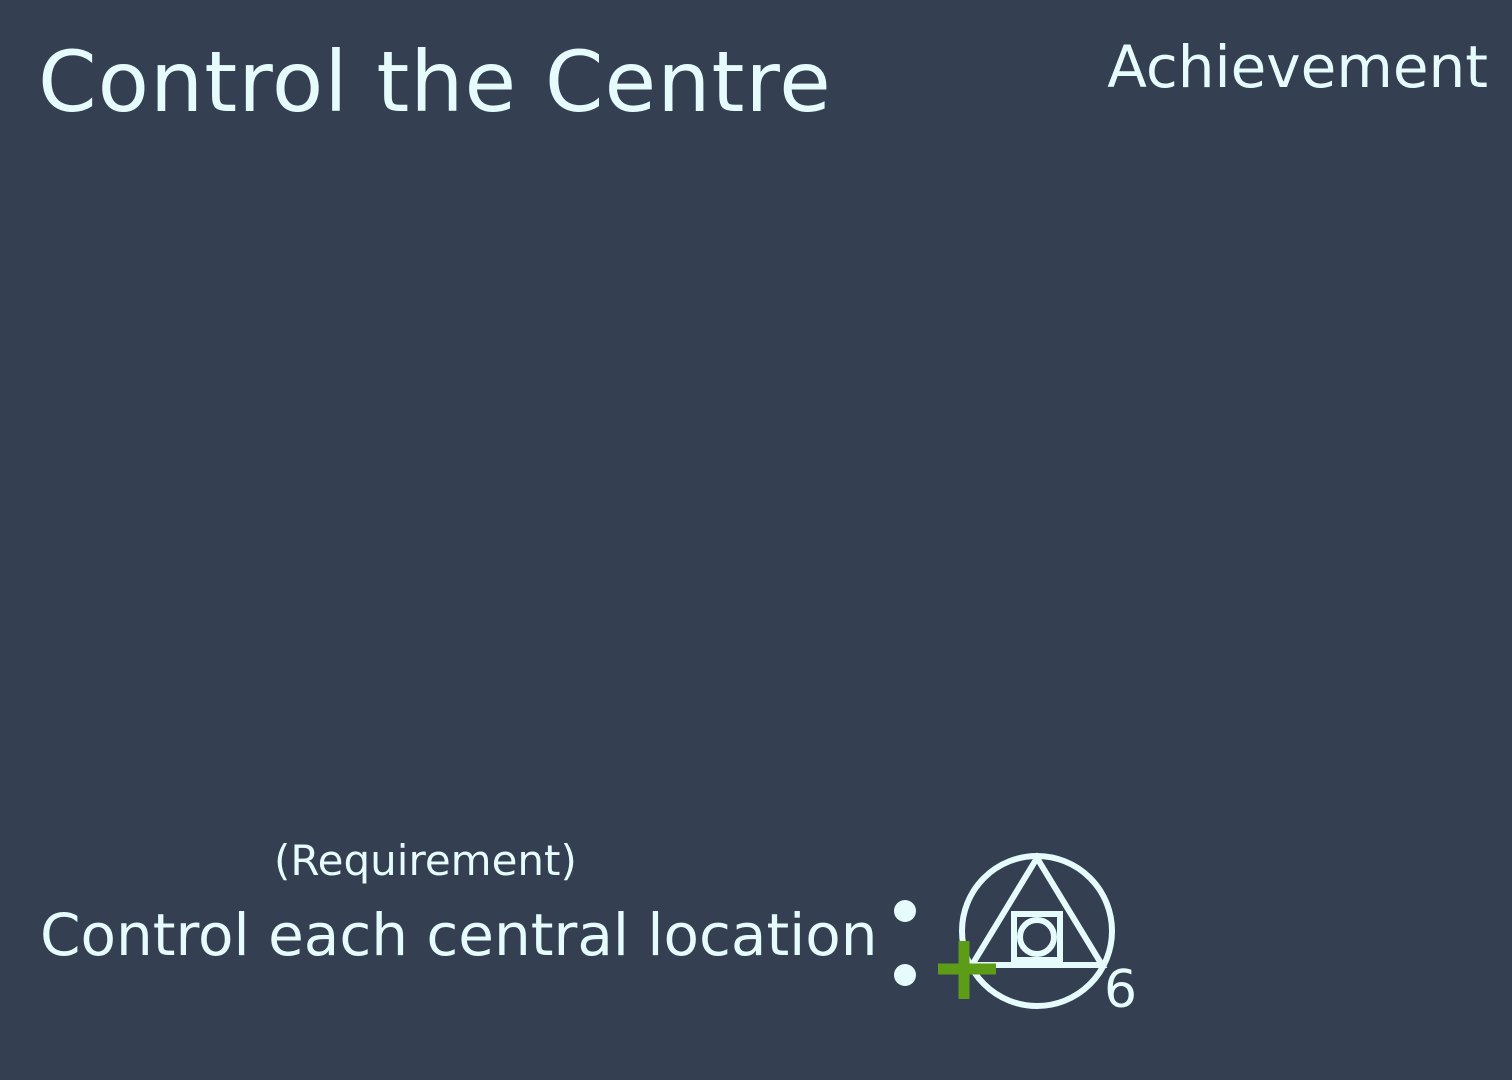 This screenshot has height=1080, width=1512. What do you see at coordinates (459, 935) in the screenshot?
I see `requirement-text: Control each central location` at bounding box center [459, 935].